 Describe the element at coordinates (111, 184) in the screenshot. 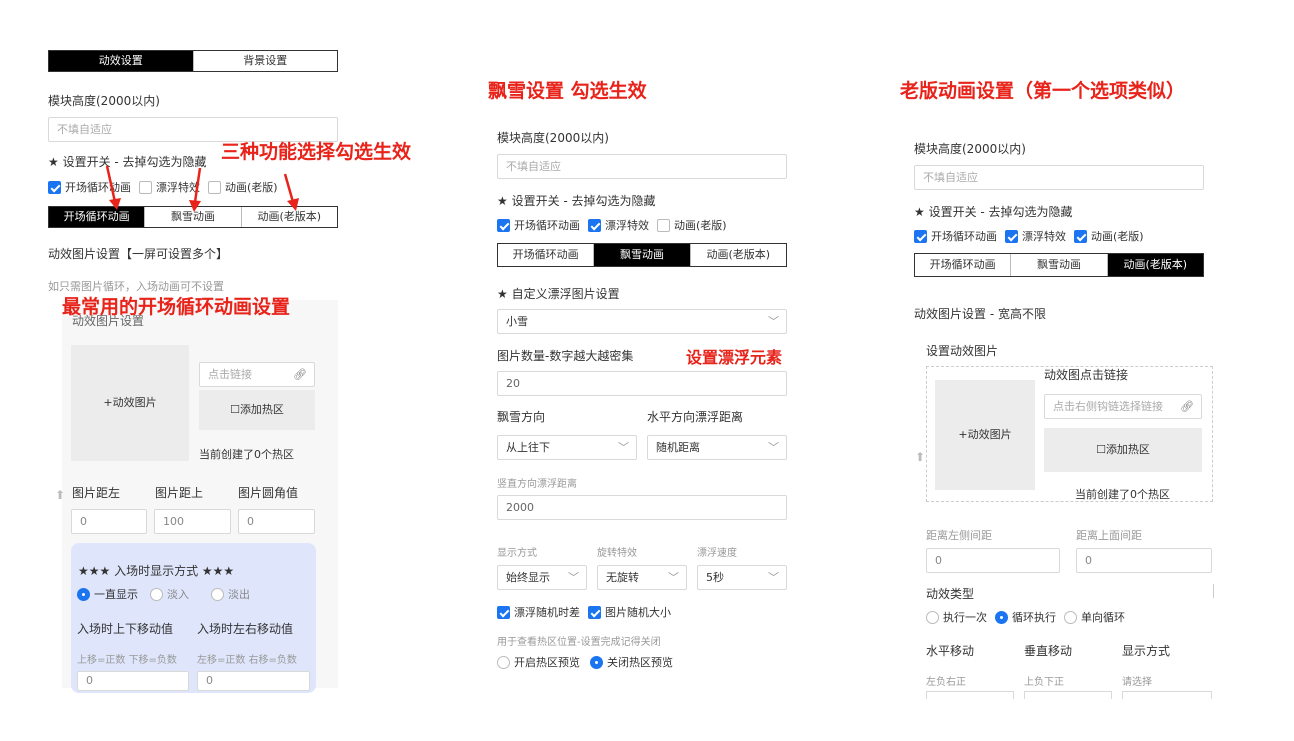

I see `arrow-line` at that location.